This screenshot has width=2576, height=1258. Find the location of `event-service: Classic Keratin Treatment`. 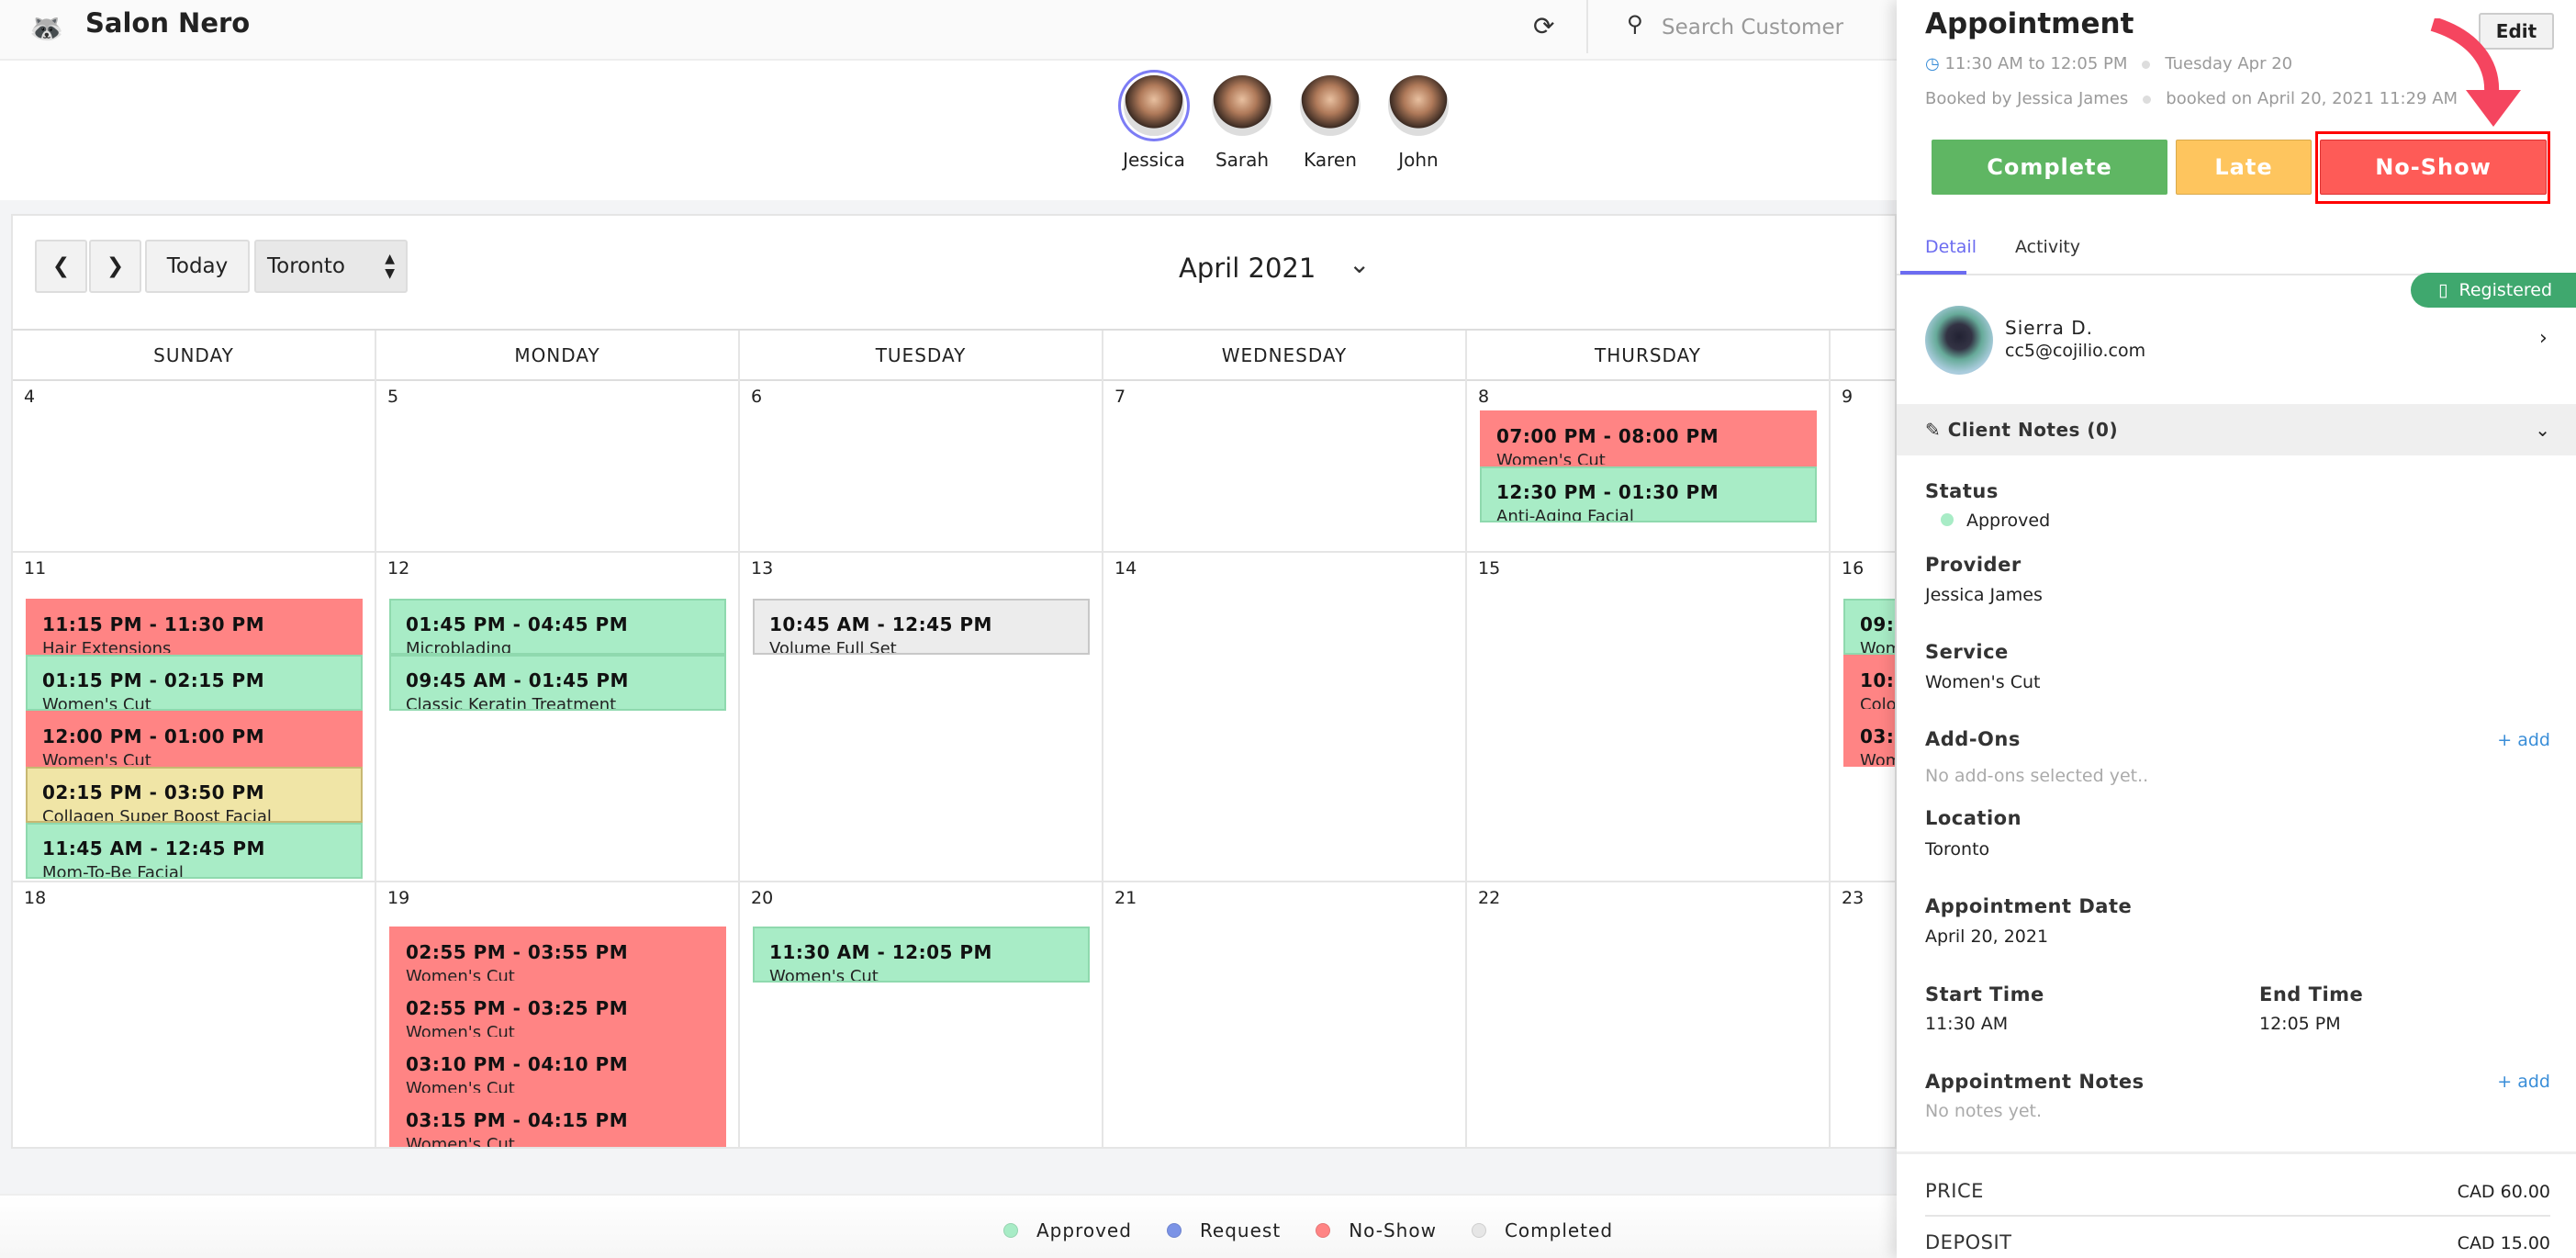

event-service: Classic Keratin Treatment is located at coordinates (511, 703).